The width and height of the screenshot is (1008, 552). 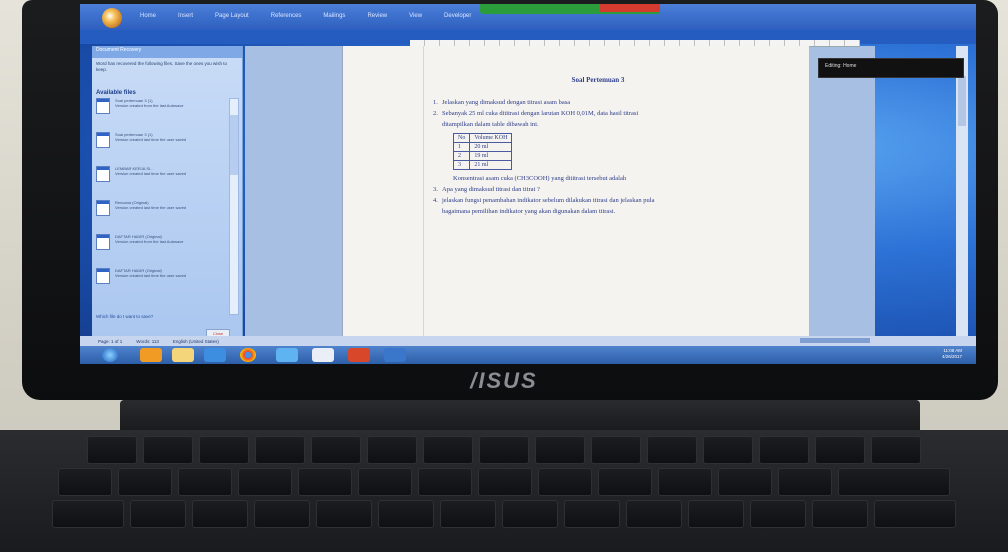 I want to click on status-page: Page: 1 of 1, so click(x=110, y=341).